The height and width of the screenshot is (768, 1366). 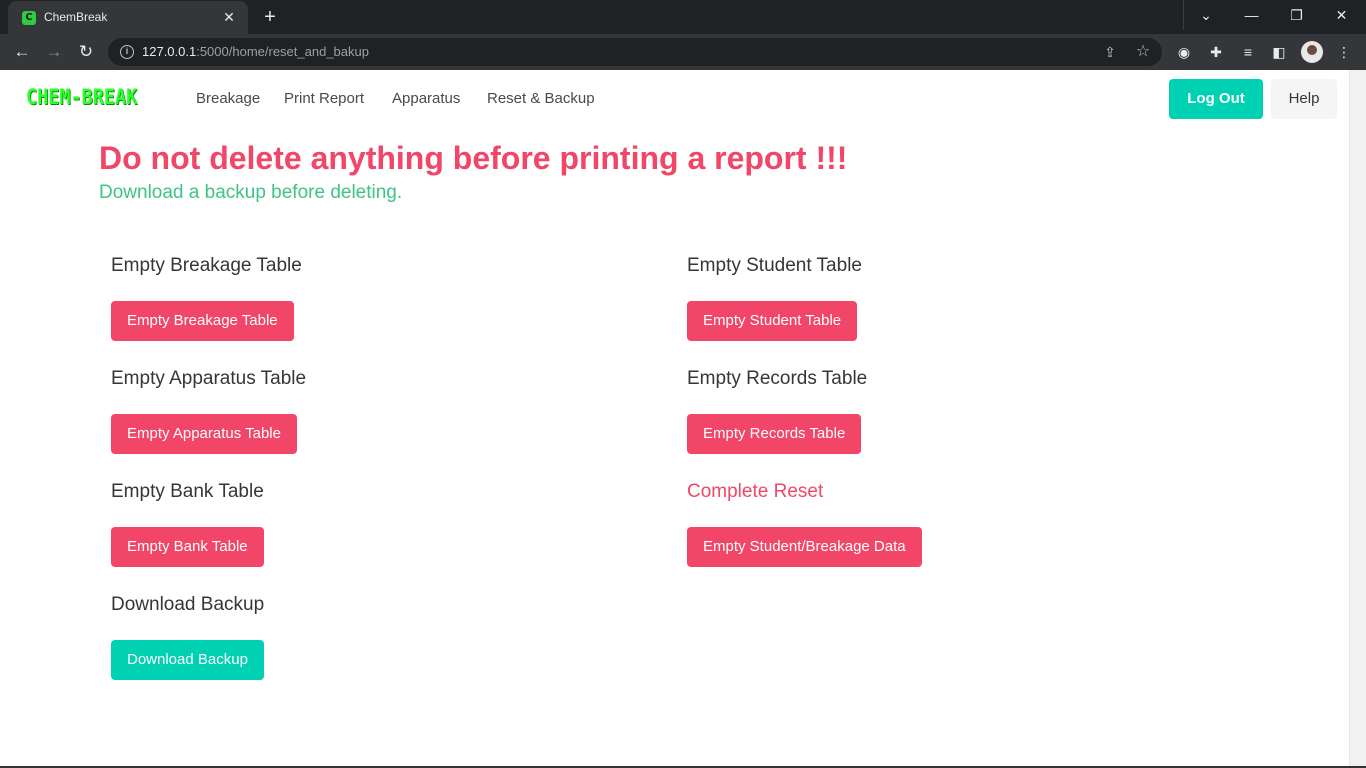 I want to click on restore-icon: ❐, so click(x=1296, y=15).